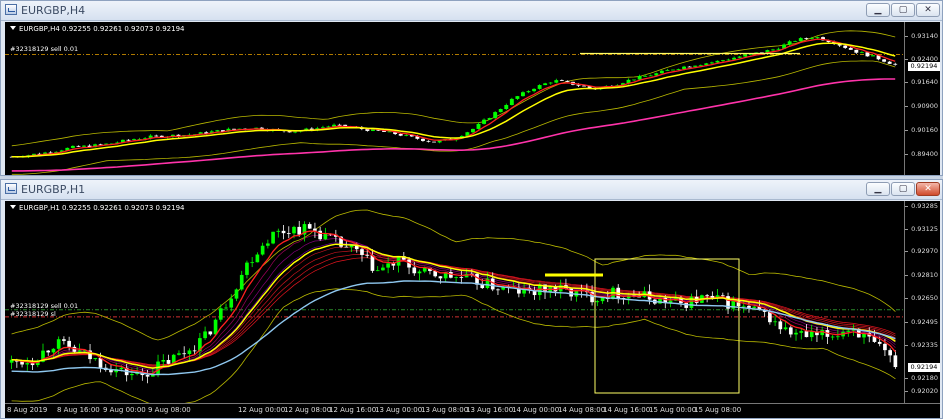 The width and height of the screenshot is (943, 419). I want to click on close-button-h1: ✕, so click(928, 189).